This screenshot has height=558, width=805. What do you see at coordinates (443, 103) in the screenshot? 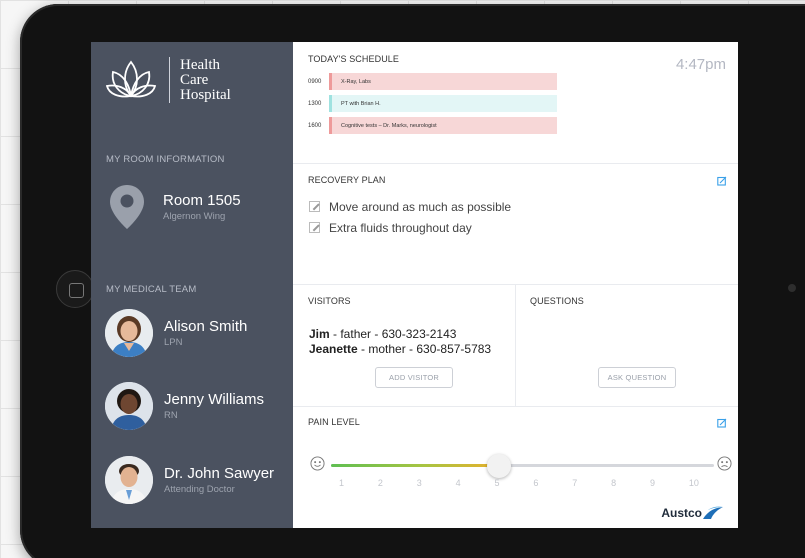
I see `schedule-item: PT with Brian H.` at bounding box center [443, 103].